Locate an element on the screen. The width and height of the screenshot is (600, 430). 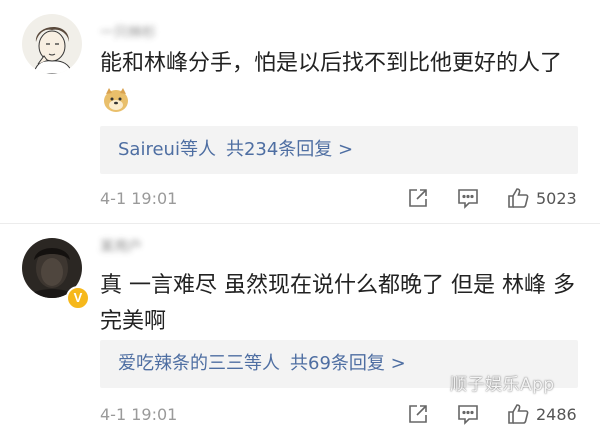
username-text: 某用户 is located at coordinates (121, 247).